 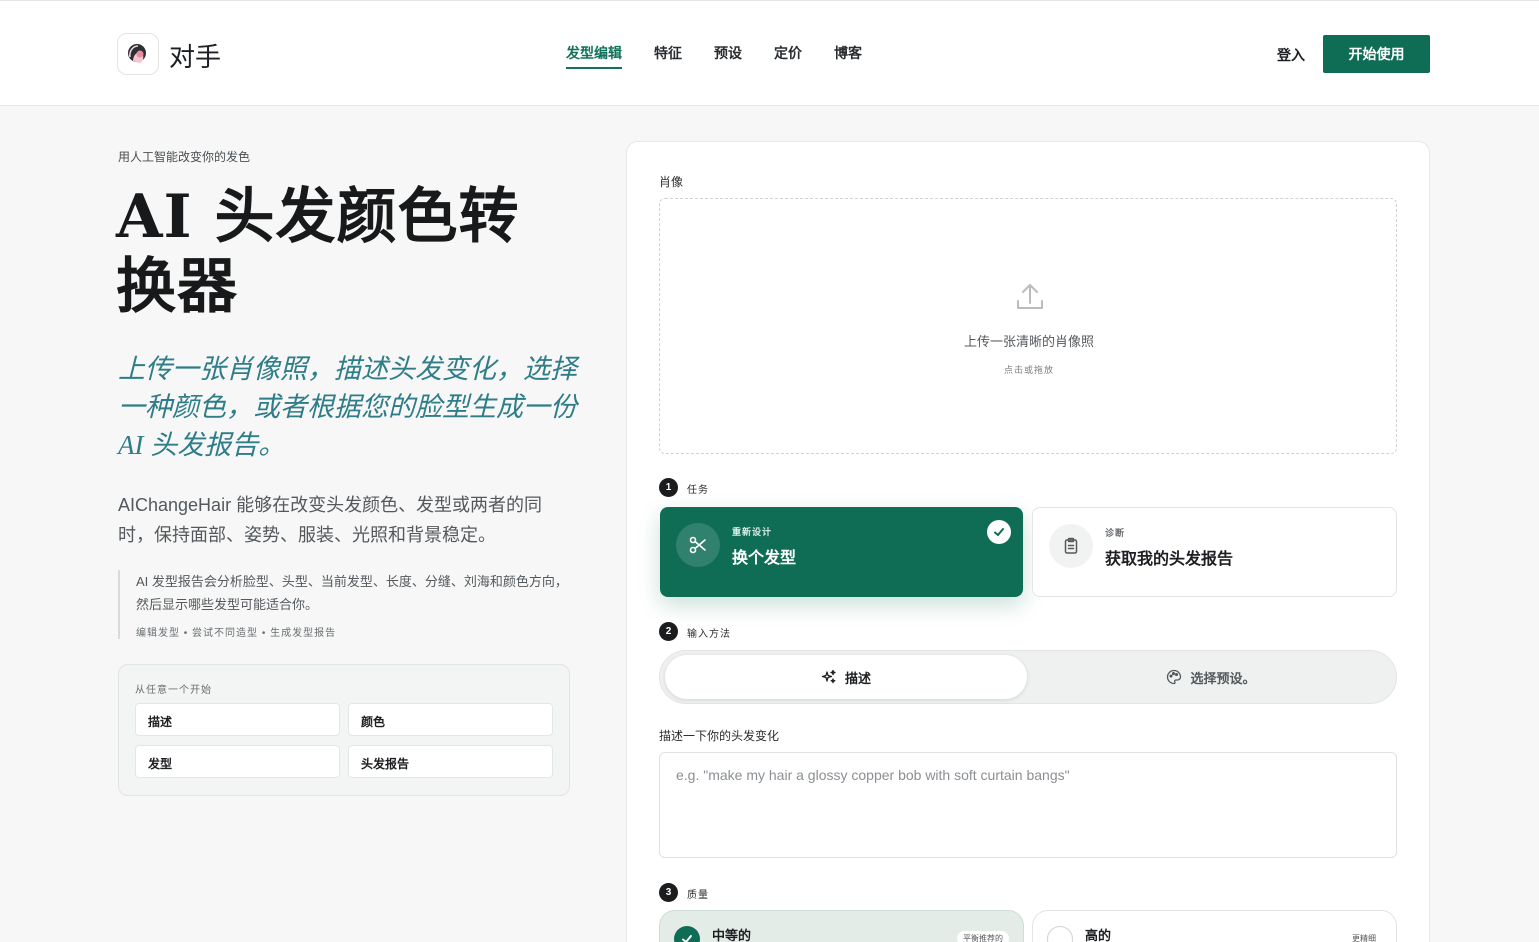 I want to click on method-preset-label: 选择预设。, so click(x=1223, y=678).